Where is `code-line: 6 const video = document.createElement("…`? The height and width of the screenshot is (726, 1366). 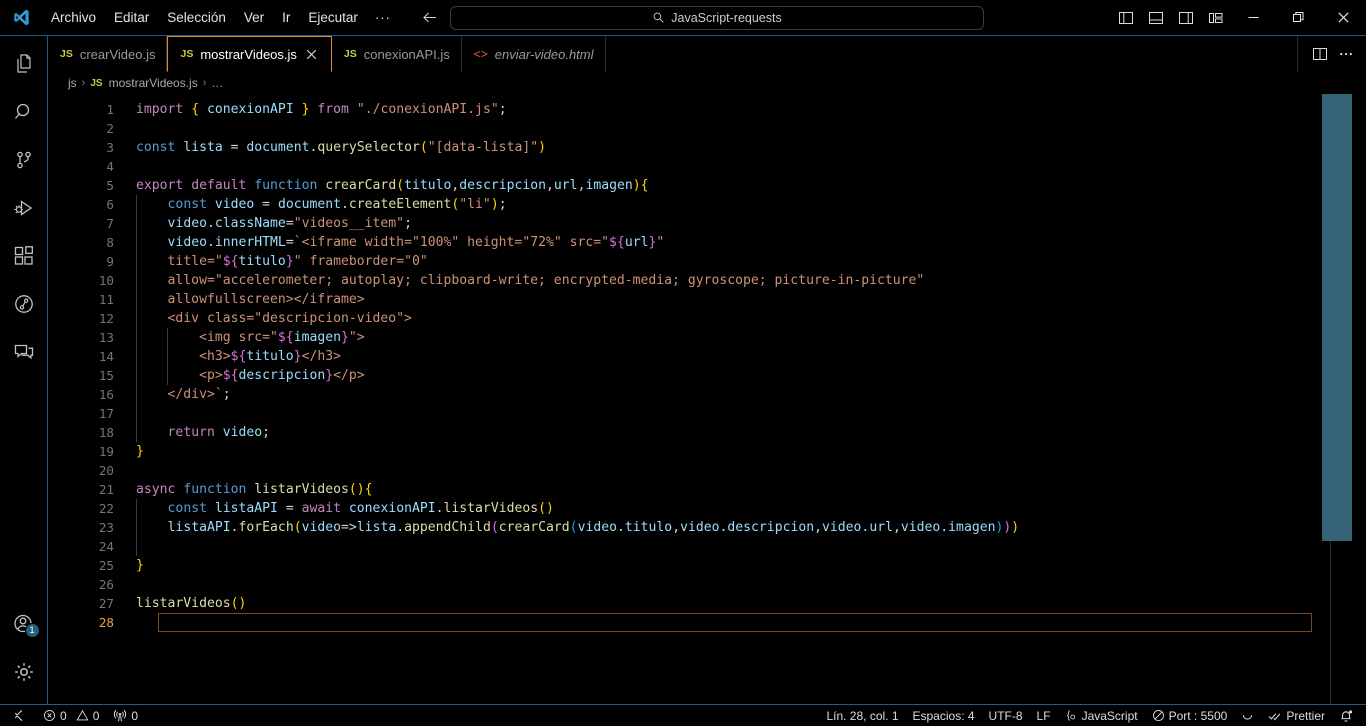 code-line: 6 const video = document.createElement("… is located at coordinates (685, 204).